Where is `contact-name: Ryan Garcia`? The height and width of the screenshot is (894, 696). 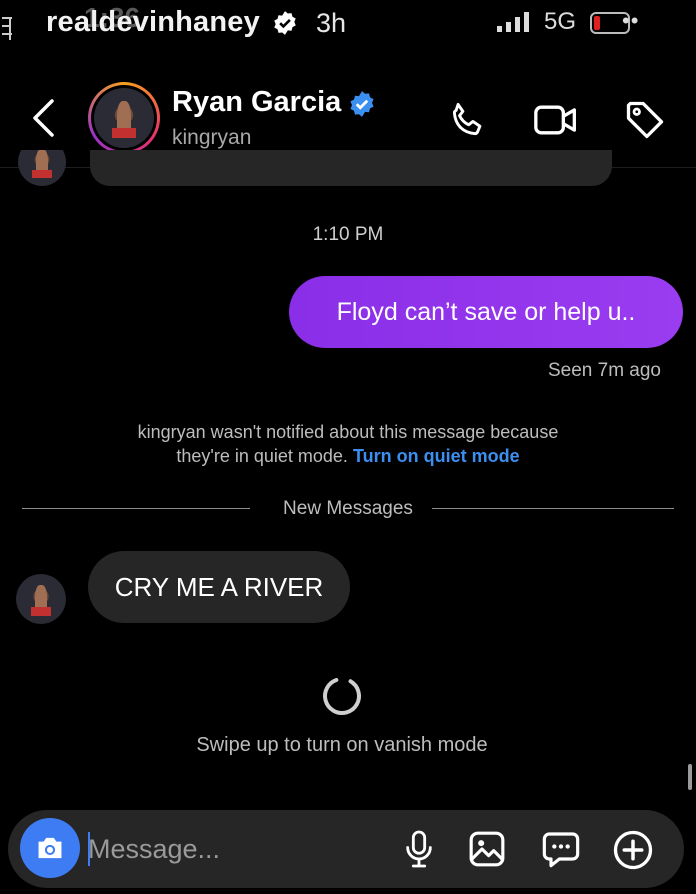 contact-name: Ryan Garcia is located at coordinates (256, 102).